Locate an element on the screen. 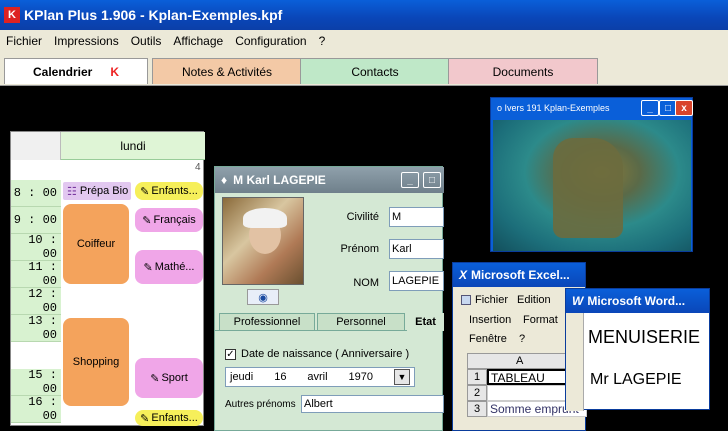 Image resolution: width=728 pixels, height=431 pixels. event-francais: ✎ Français is located at coordinates (169, 220).